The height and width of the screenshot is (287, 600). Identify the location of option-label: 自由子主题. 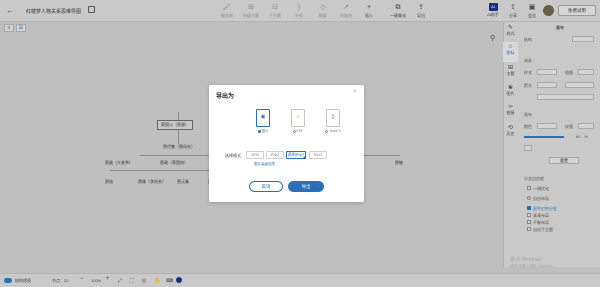
(543, 229).